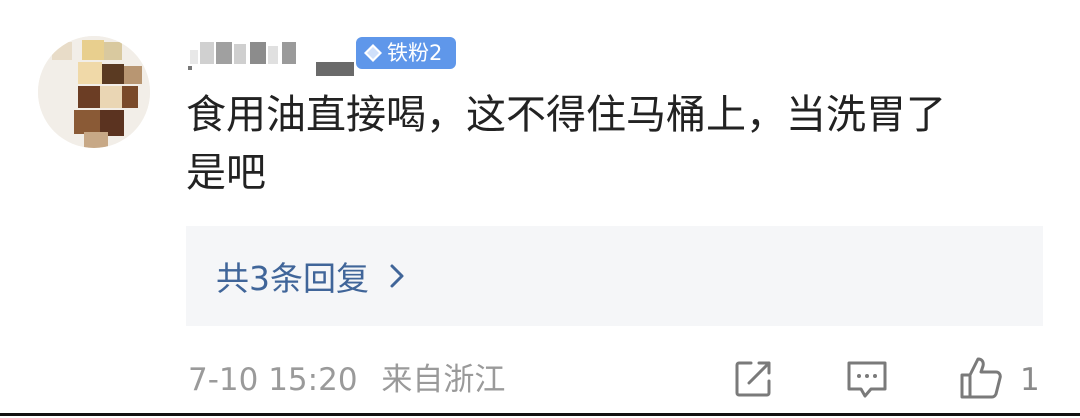 The width and height of the screenshot is (1080, 418). Describe the element at coordinates (867, 379) in the screenshot. I see `comment-icon` at that location.